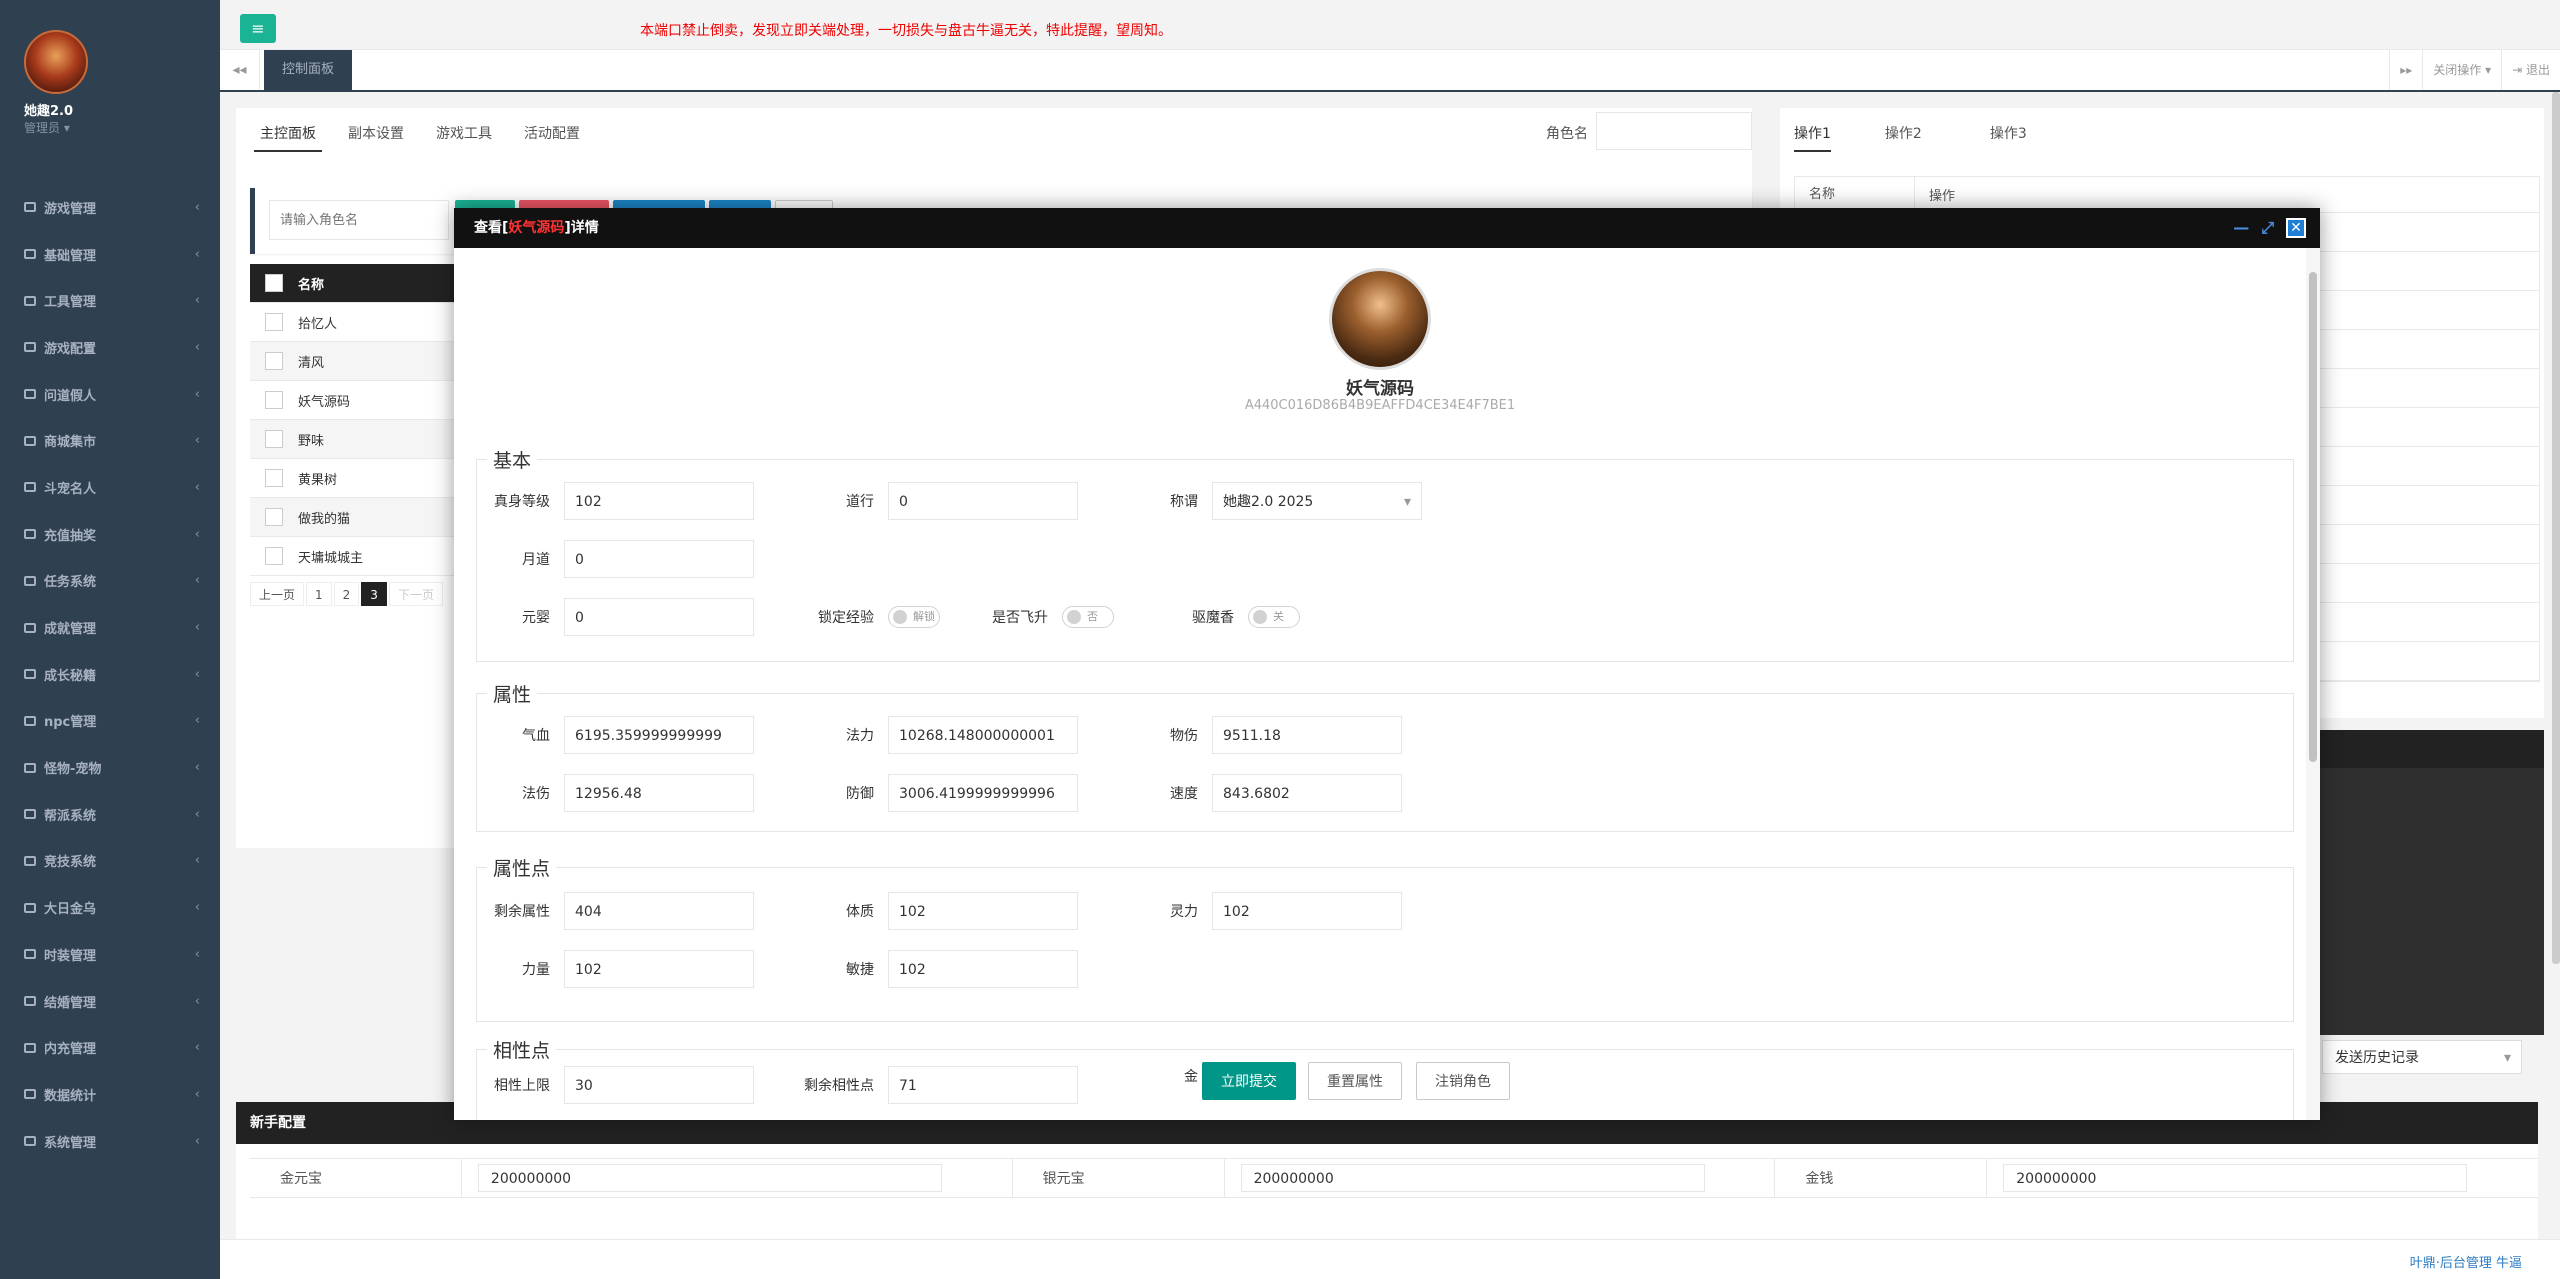  Describe the element at coordinates (914, 617) in the screenshot. I see `lockexp-switch: 解锁` at that location.